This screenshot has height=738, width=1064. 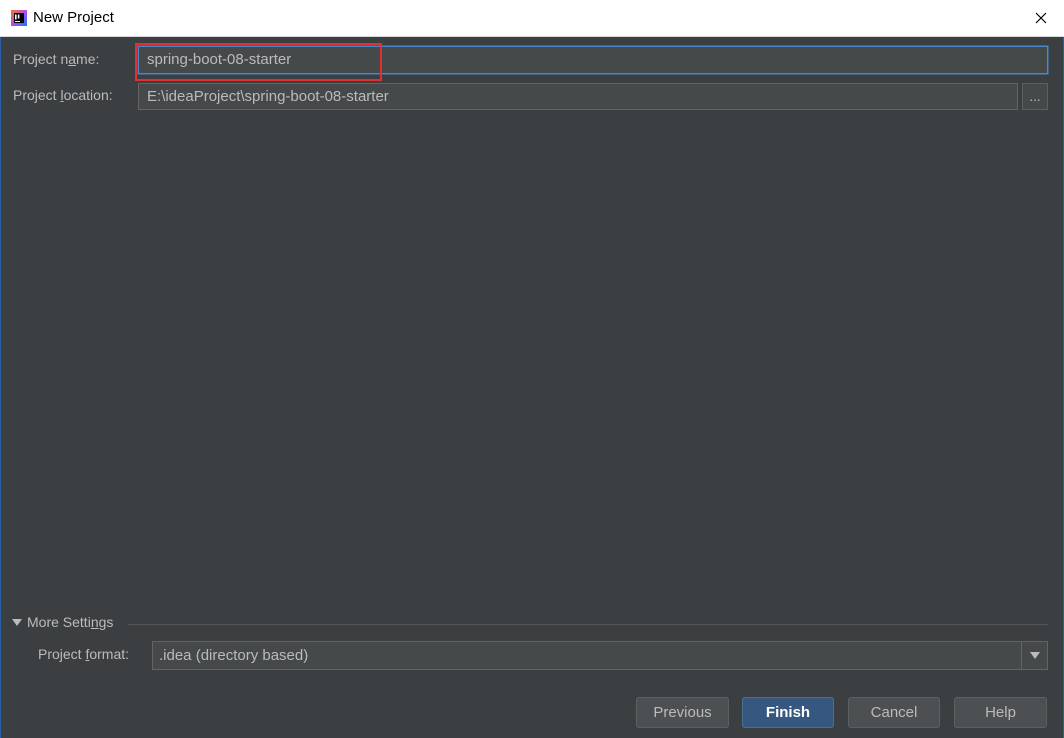 I want to click on chevron-down-icon, so click(x=1034, y=655).